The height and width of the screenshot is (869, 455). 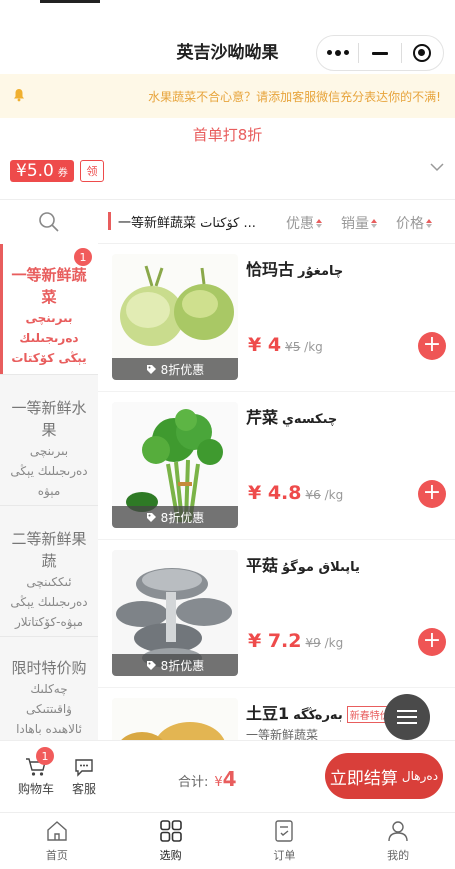 I want to click on coupon-badge: ¥5.0 券, so click(x=42, y=171).